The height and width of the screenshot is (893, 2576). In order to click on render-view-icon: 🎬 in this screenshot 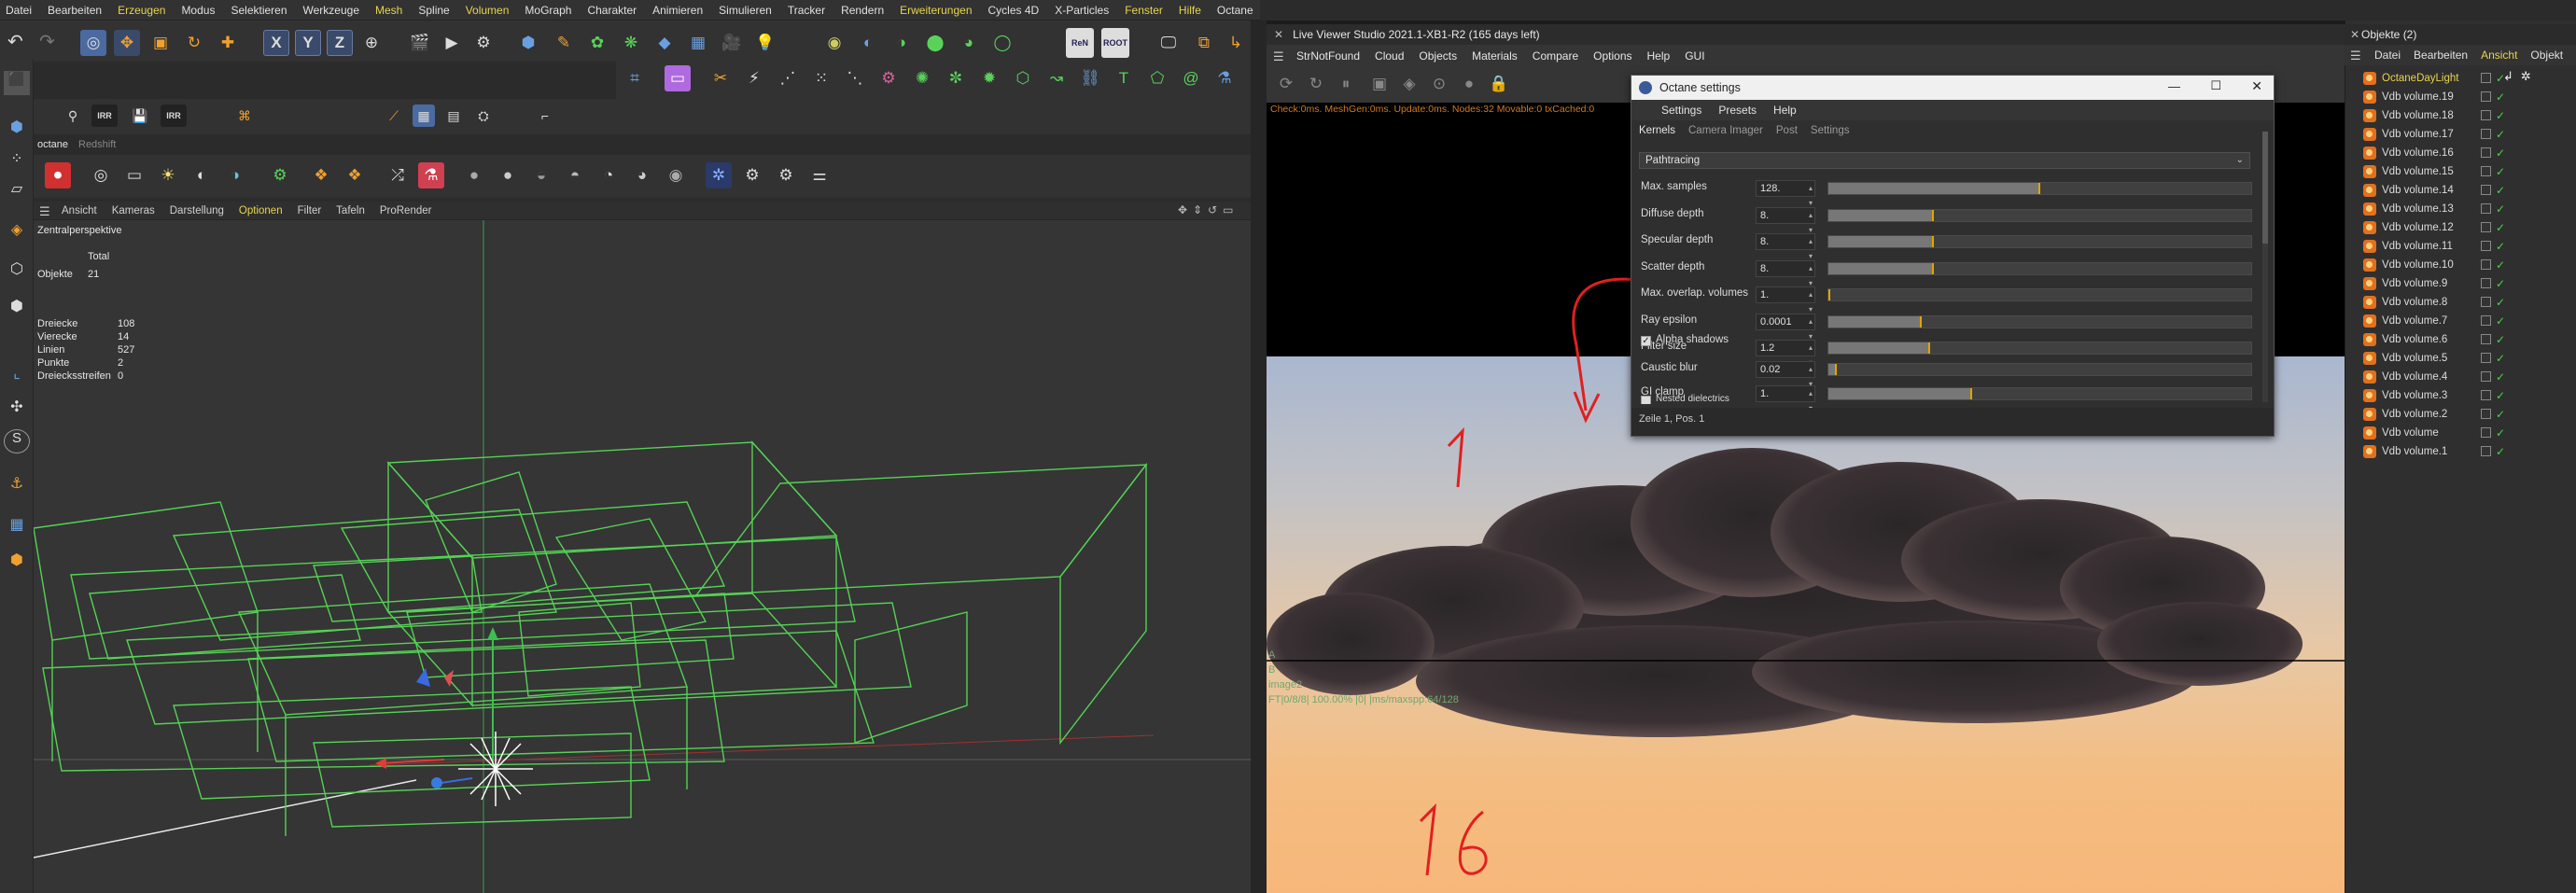, I will do `click(420, 43)`.